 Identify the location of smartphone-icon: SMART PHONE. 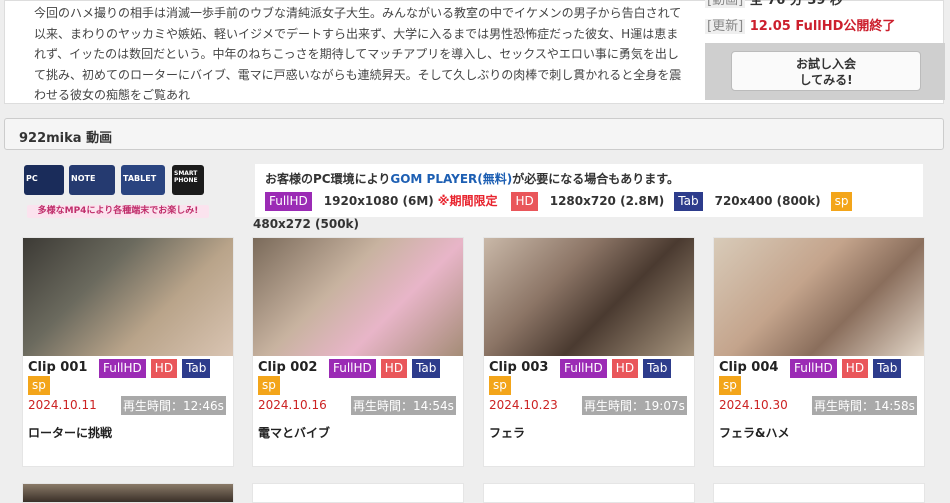
(188, 180).